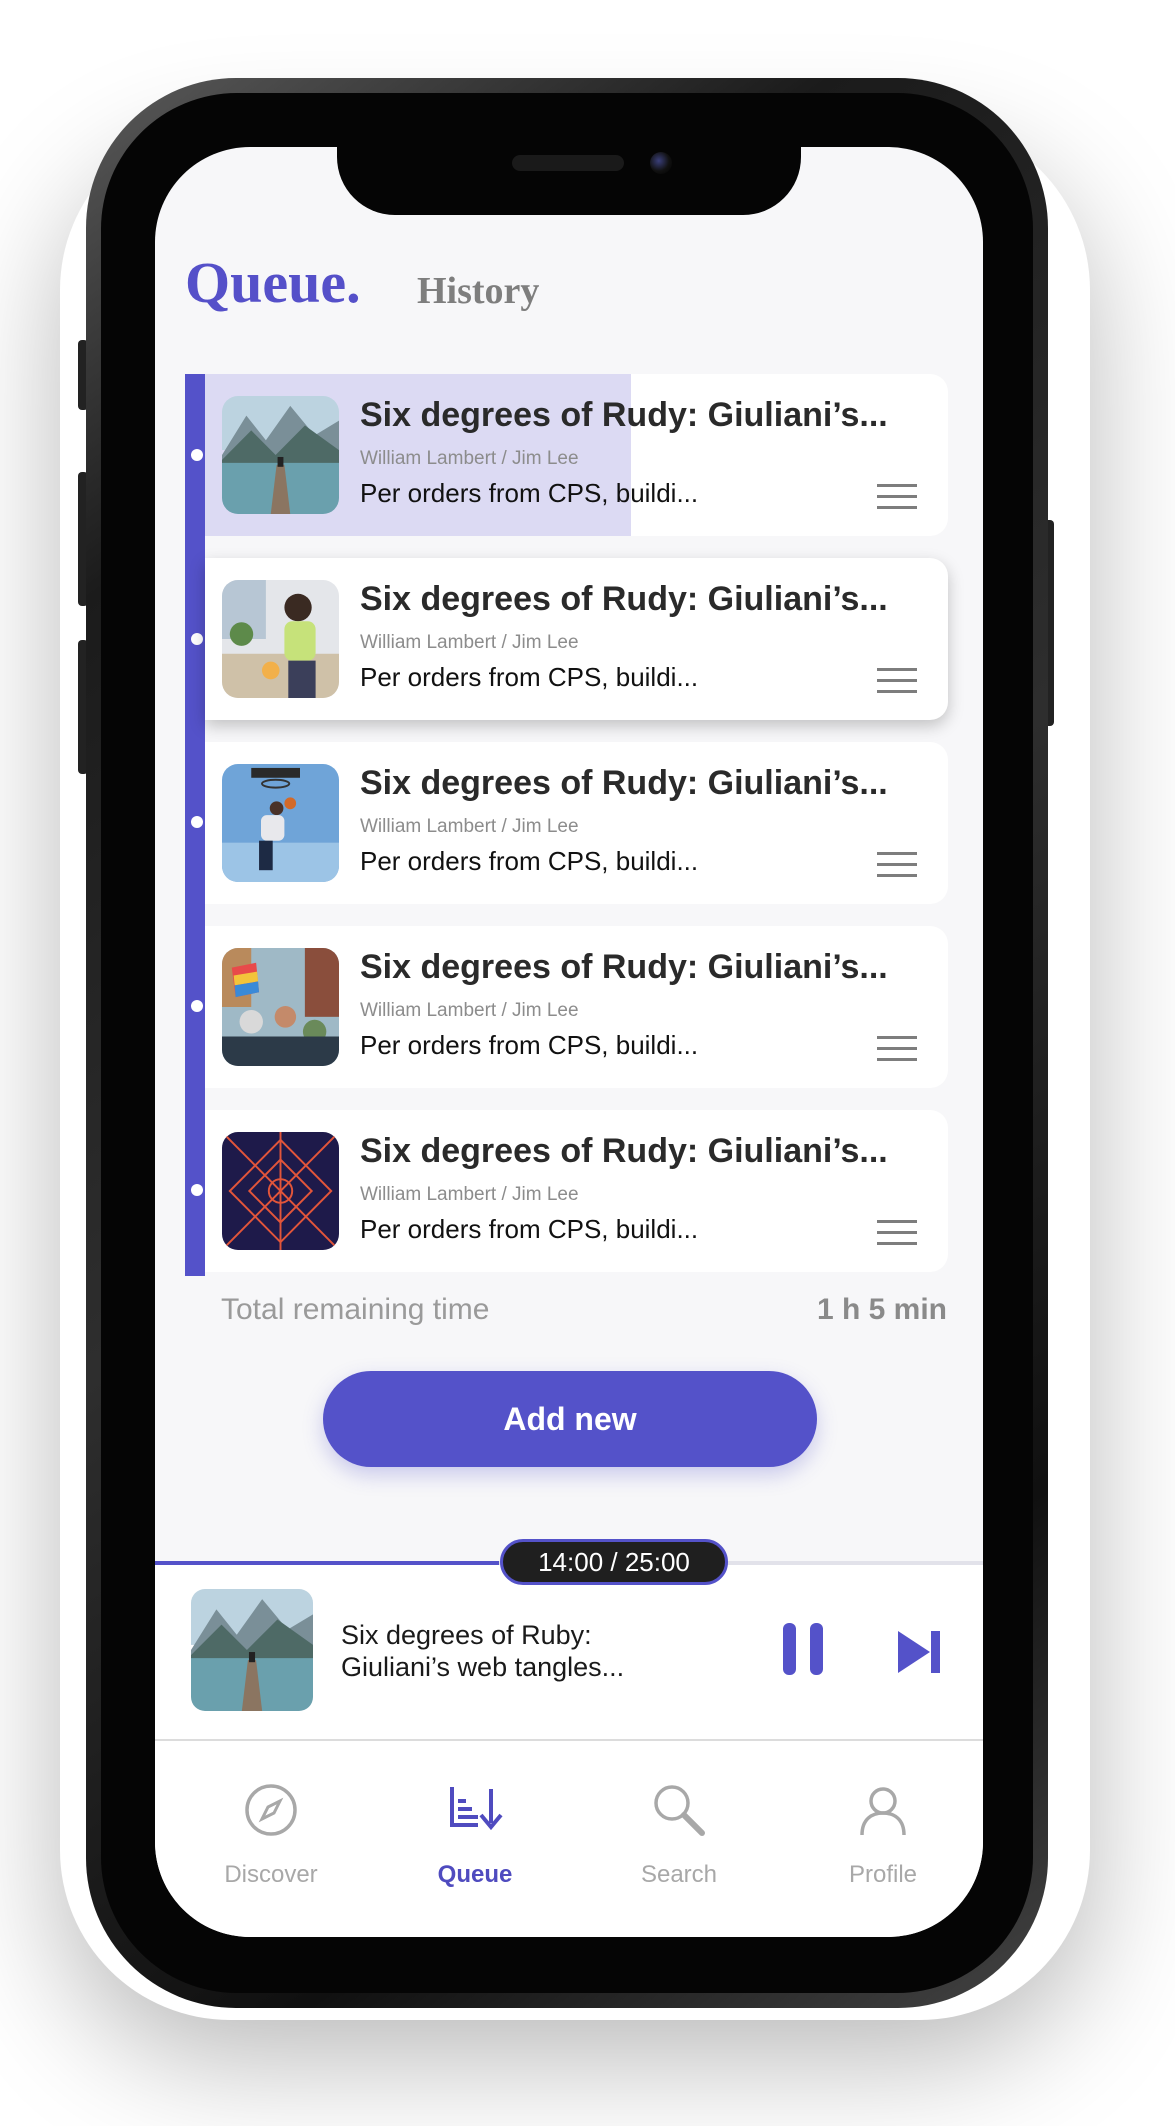  I want to click on compass-icon, so click(271, 1810).